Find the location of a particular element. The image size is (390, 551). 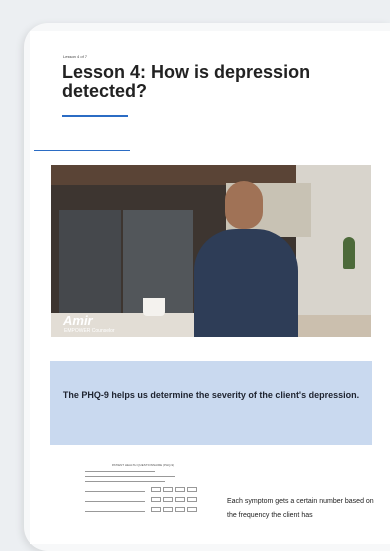

lesson-title: Lesson 4: How is depression detected? is located at coordinates (186, 81).